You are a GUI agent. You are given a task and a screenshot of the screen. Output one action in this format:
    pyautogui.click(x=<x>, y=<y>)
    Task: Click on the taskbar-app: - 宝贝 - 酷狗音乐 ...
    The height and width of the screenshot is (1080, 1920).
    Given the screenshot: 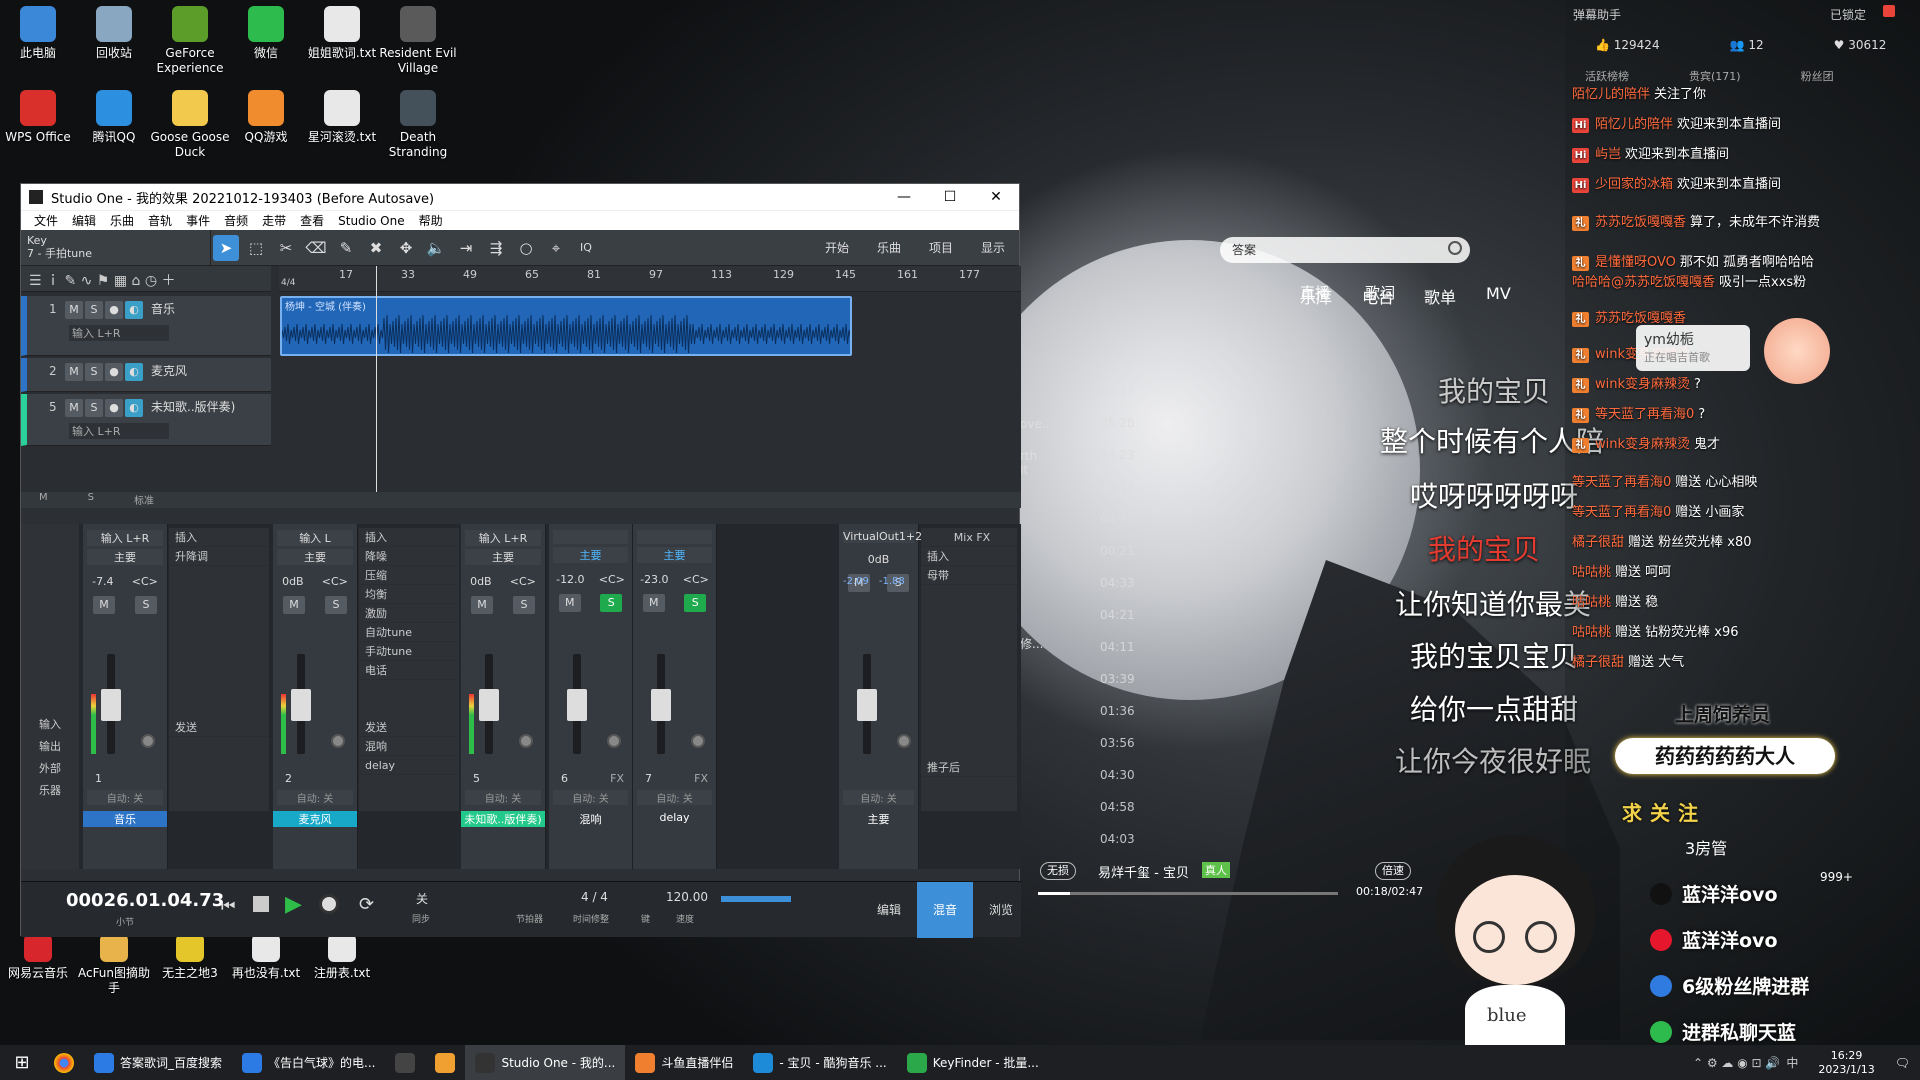 What is the action you would take?
    pyautogui.click(x=819, y=1062)
    